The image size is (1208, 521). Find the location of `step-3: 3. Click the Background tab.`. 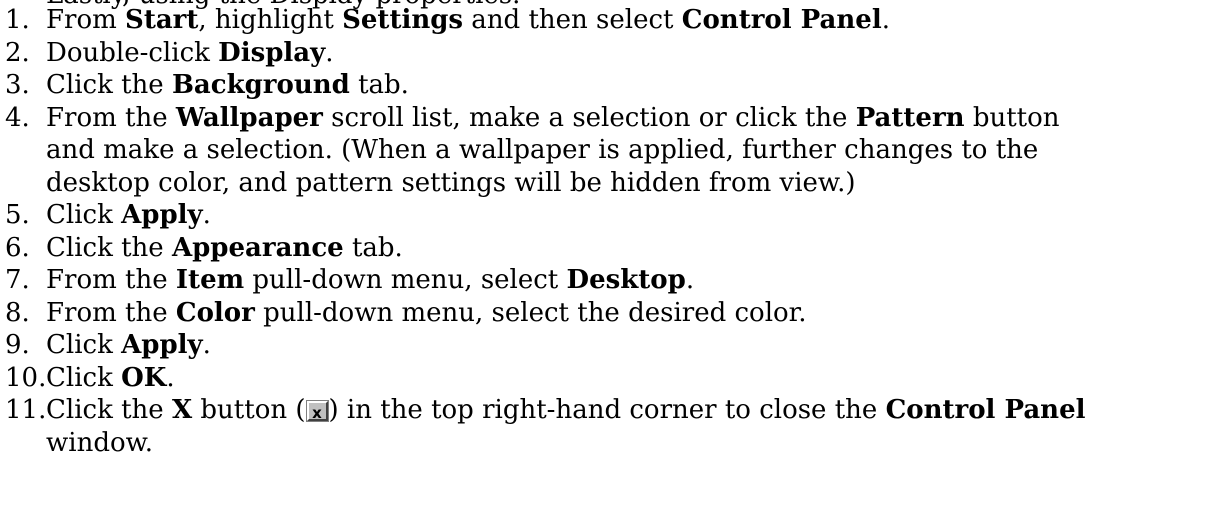

step-3: 3. Click the Background tab. is located at coordinates (207, 85).